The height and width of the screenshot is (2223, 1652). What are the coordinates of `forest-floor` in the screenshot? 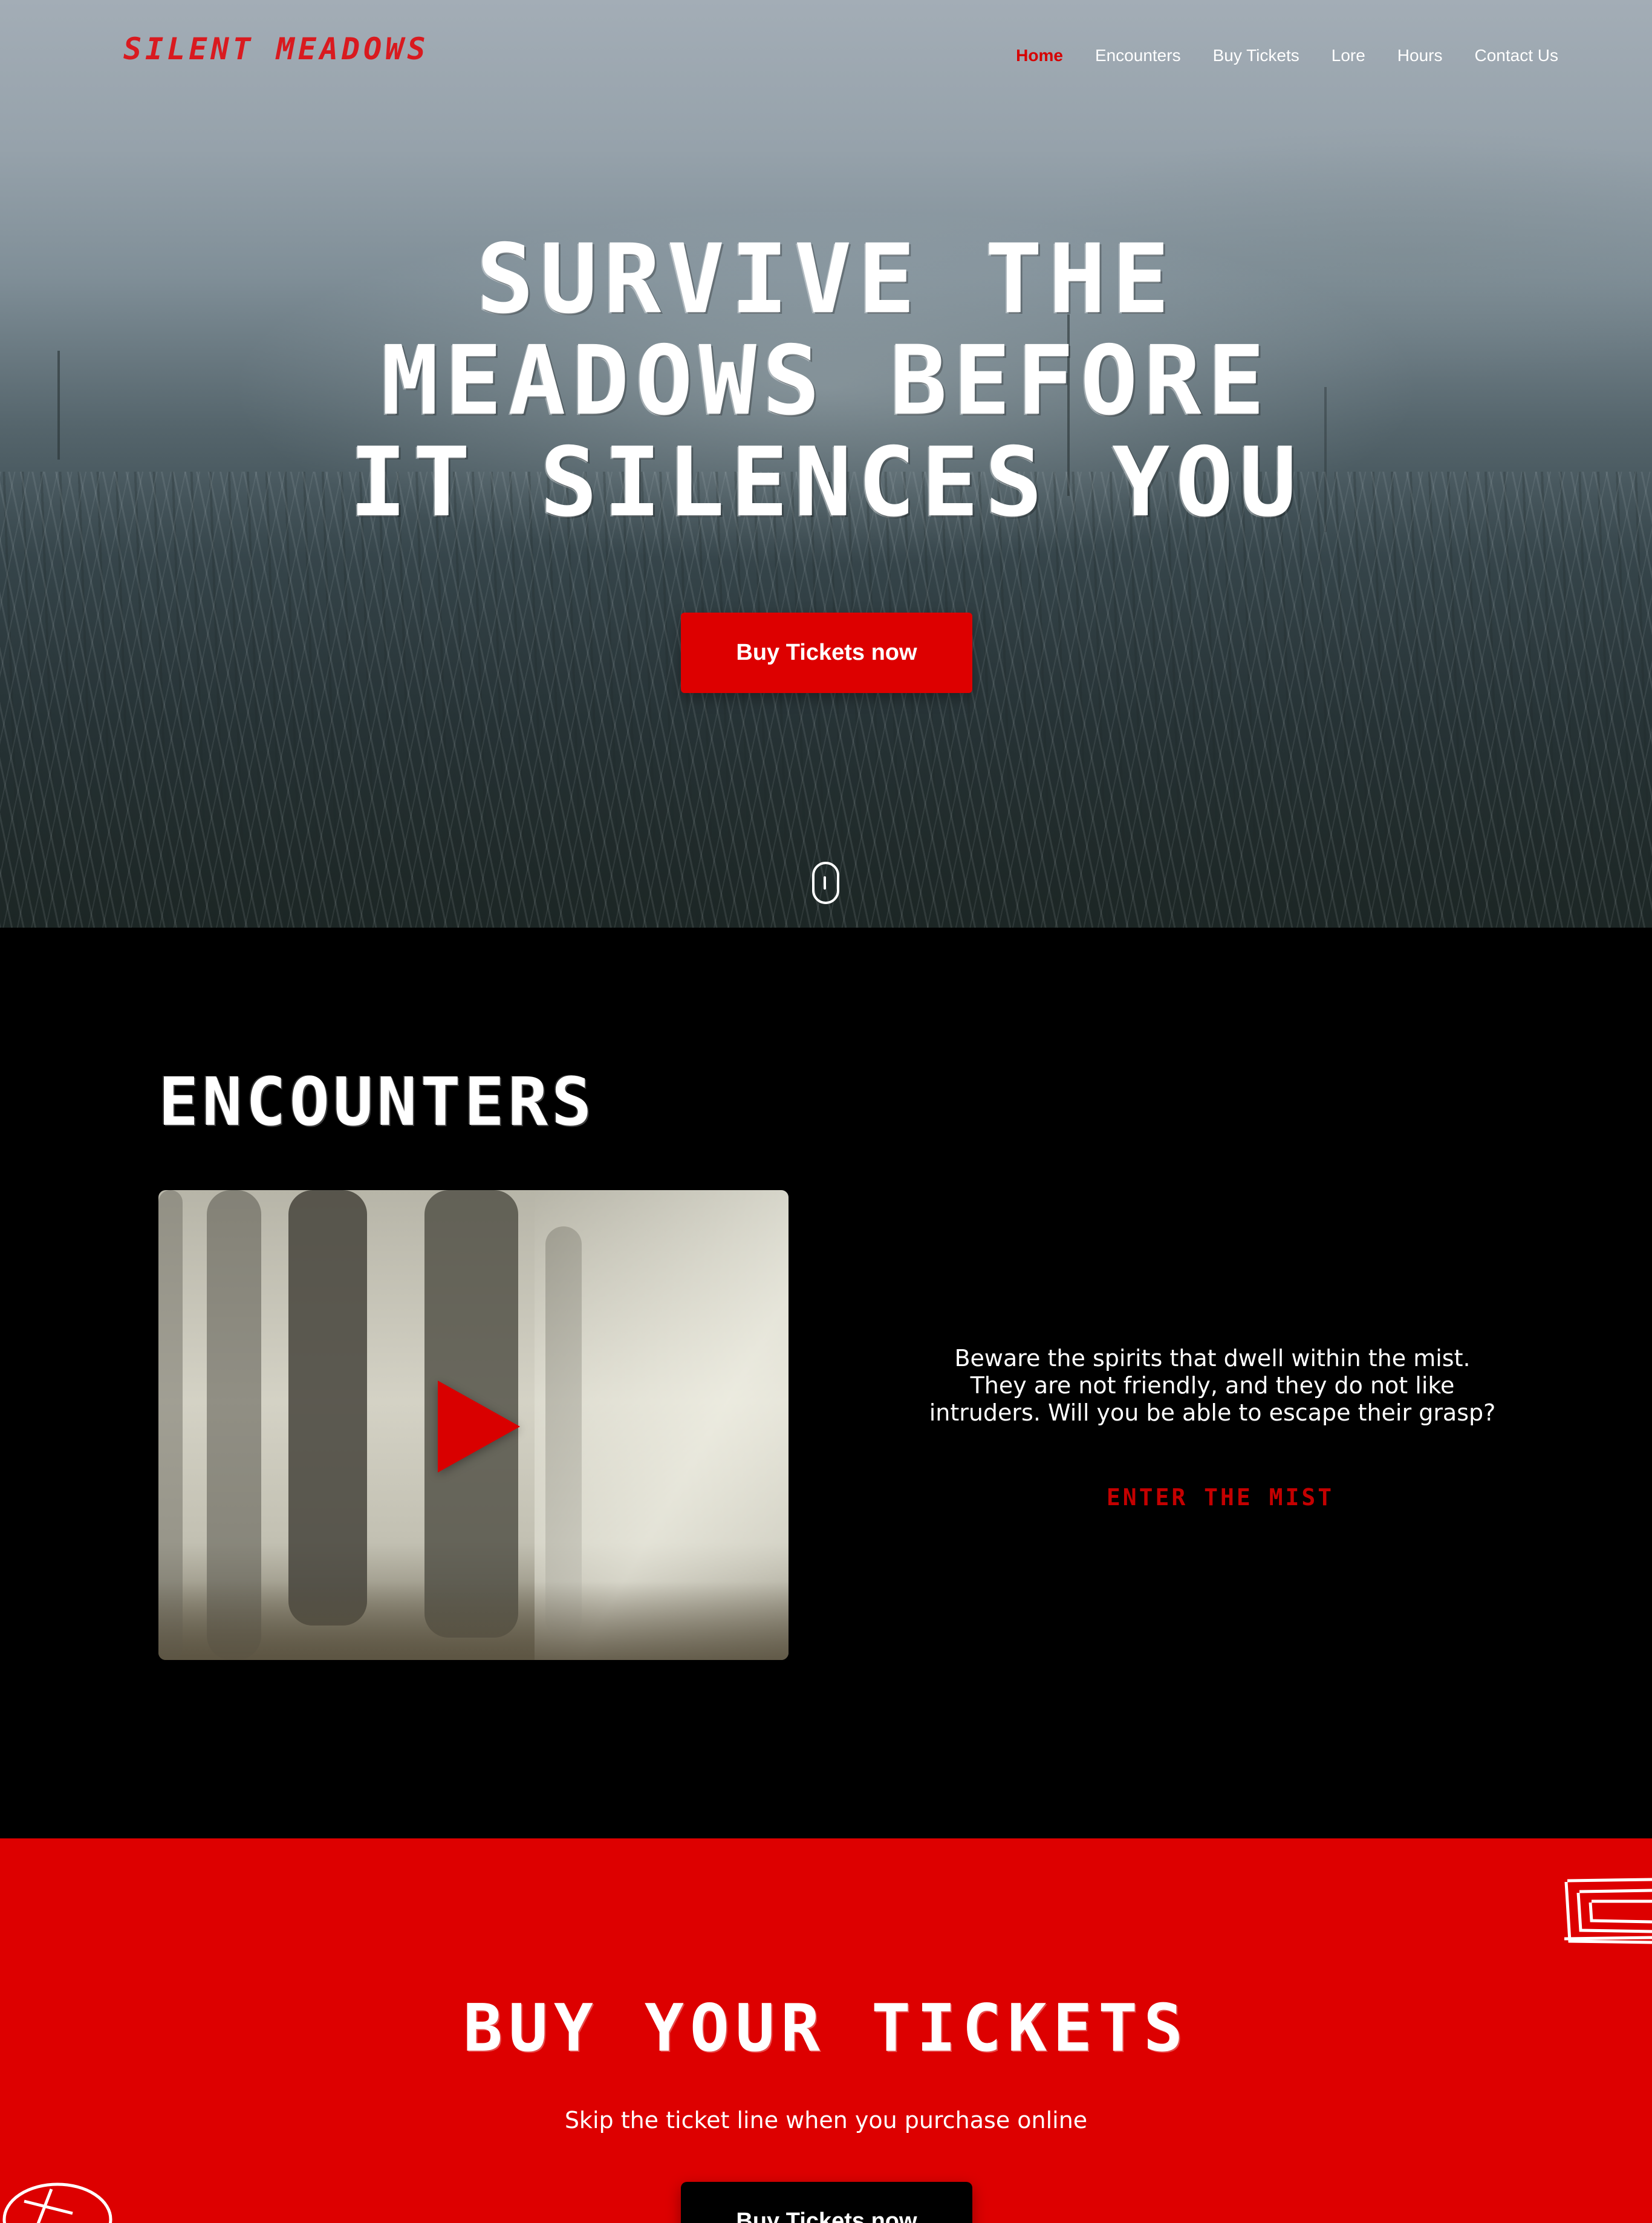 It's located at (473, 1620).